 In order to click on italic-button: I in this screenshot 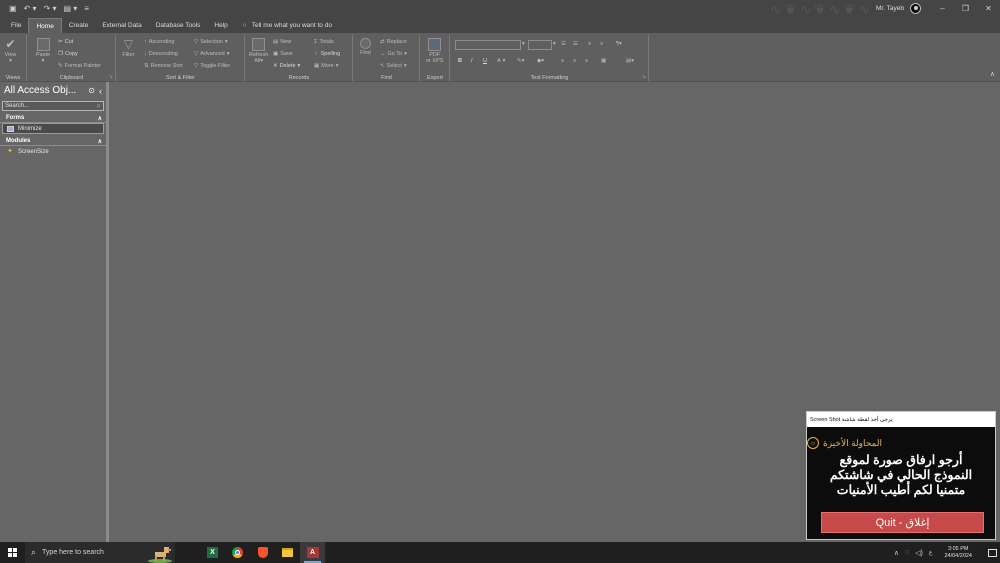, I will do `click(472, 61)`.